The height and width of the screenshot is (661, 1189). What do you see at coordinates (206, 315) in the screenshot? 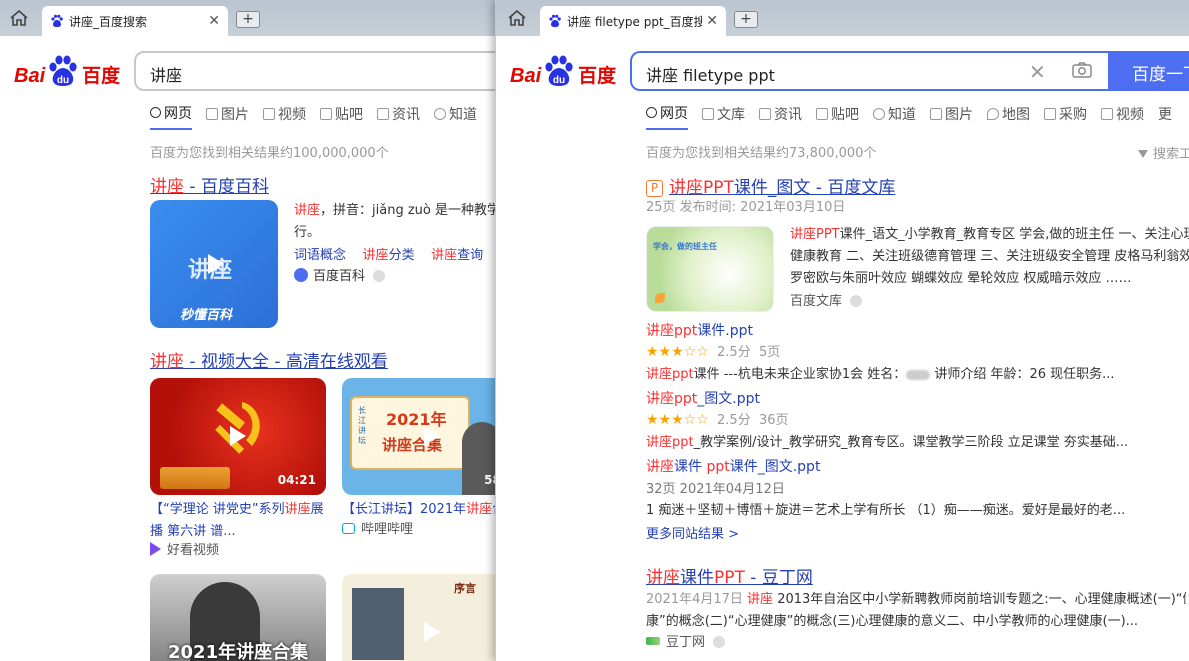
I see `thumb-brand: 秒懂百科` at bounding box center [206, 315].